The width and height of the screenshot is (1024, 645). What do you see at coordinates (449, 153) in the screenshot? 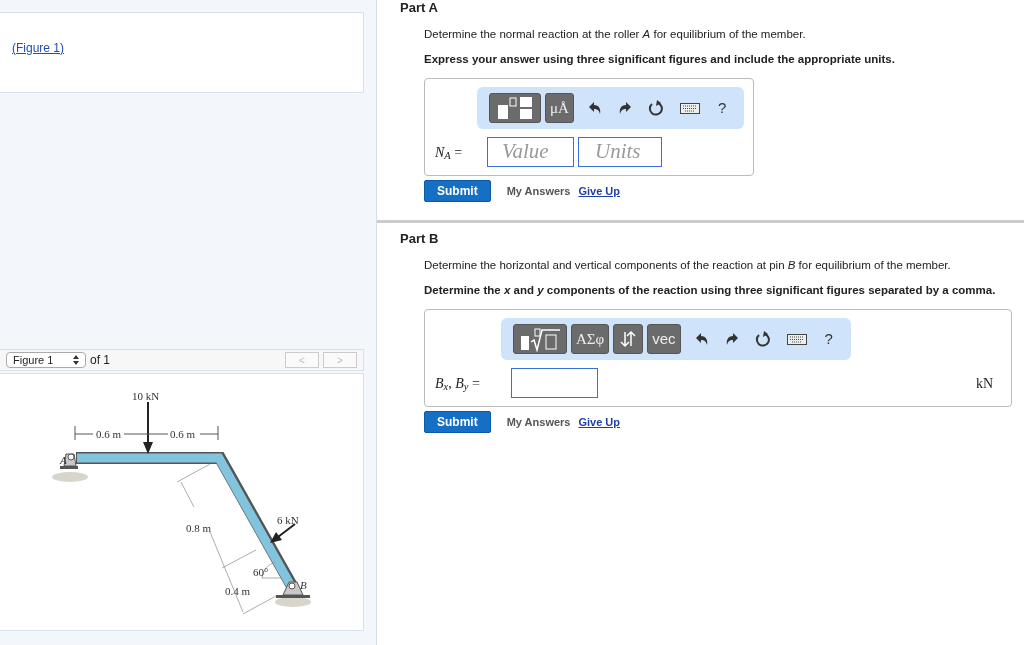
I see `answer-label: N$_{A}$ =` at bounding box center [449, 153].